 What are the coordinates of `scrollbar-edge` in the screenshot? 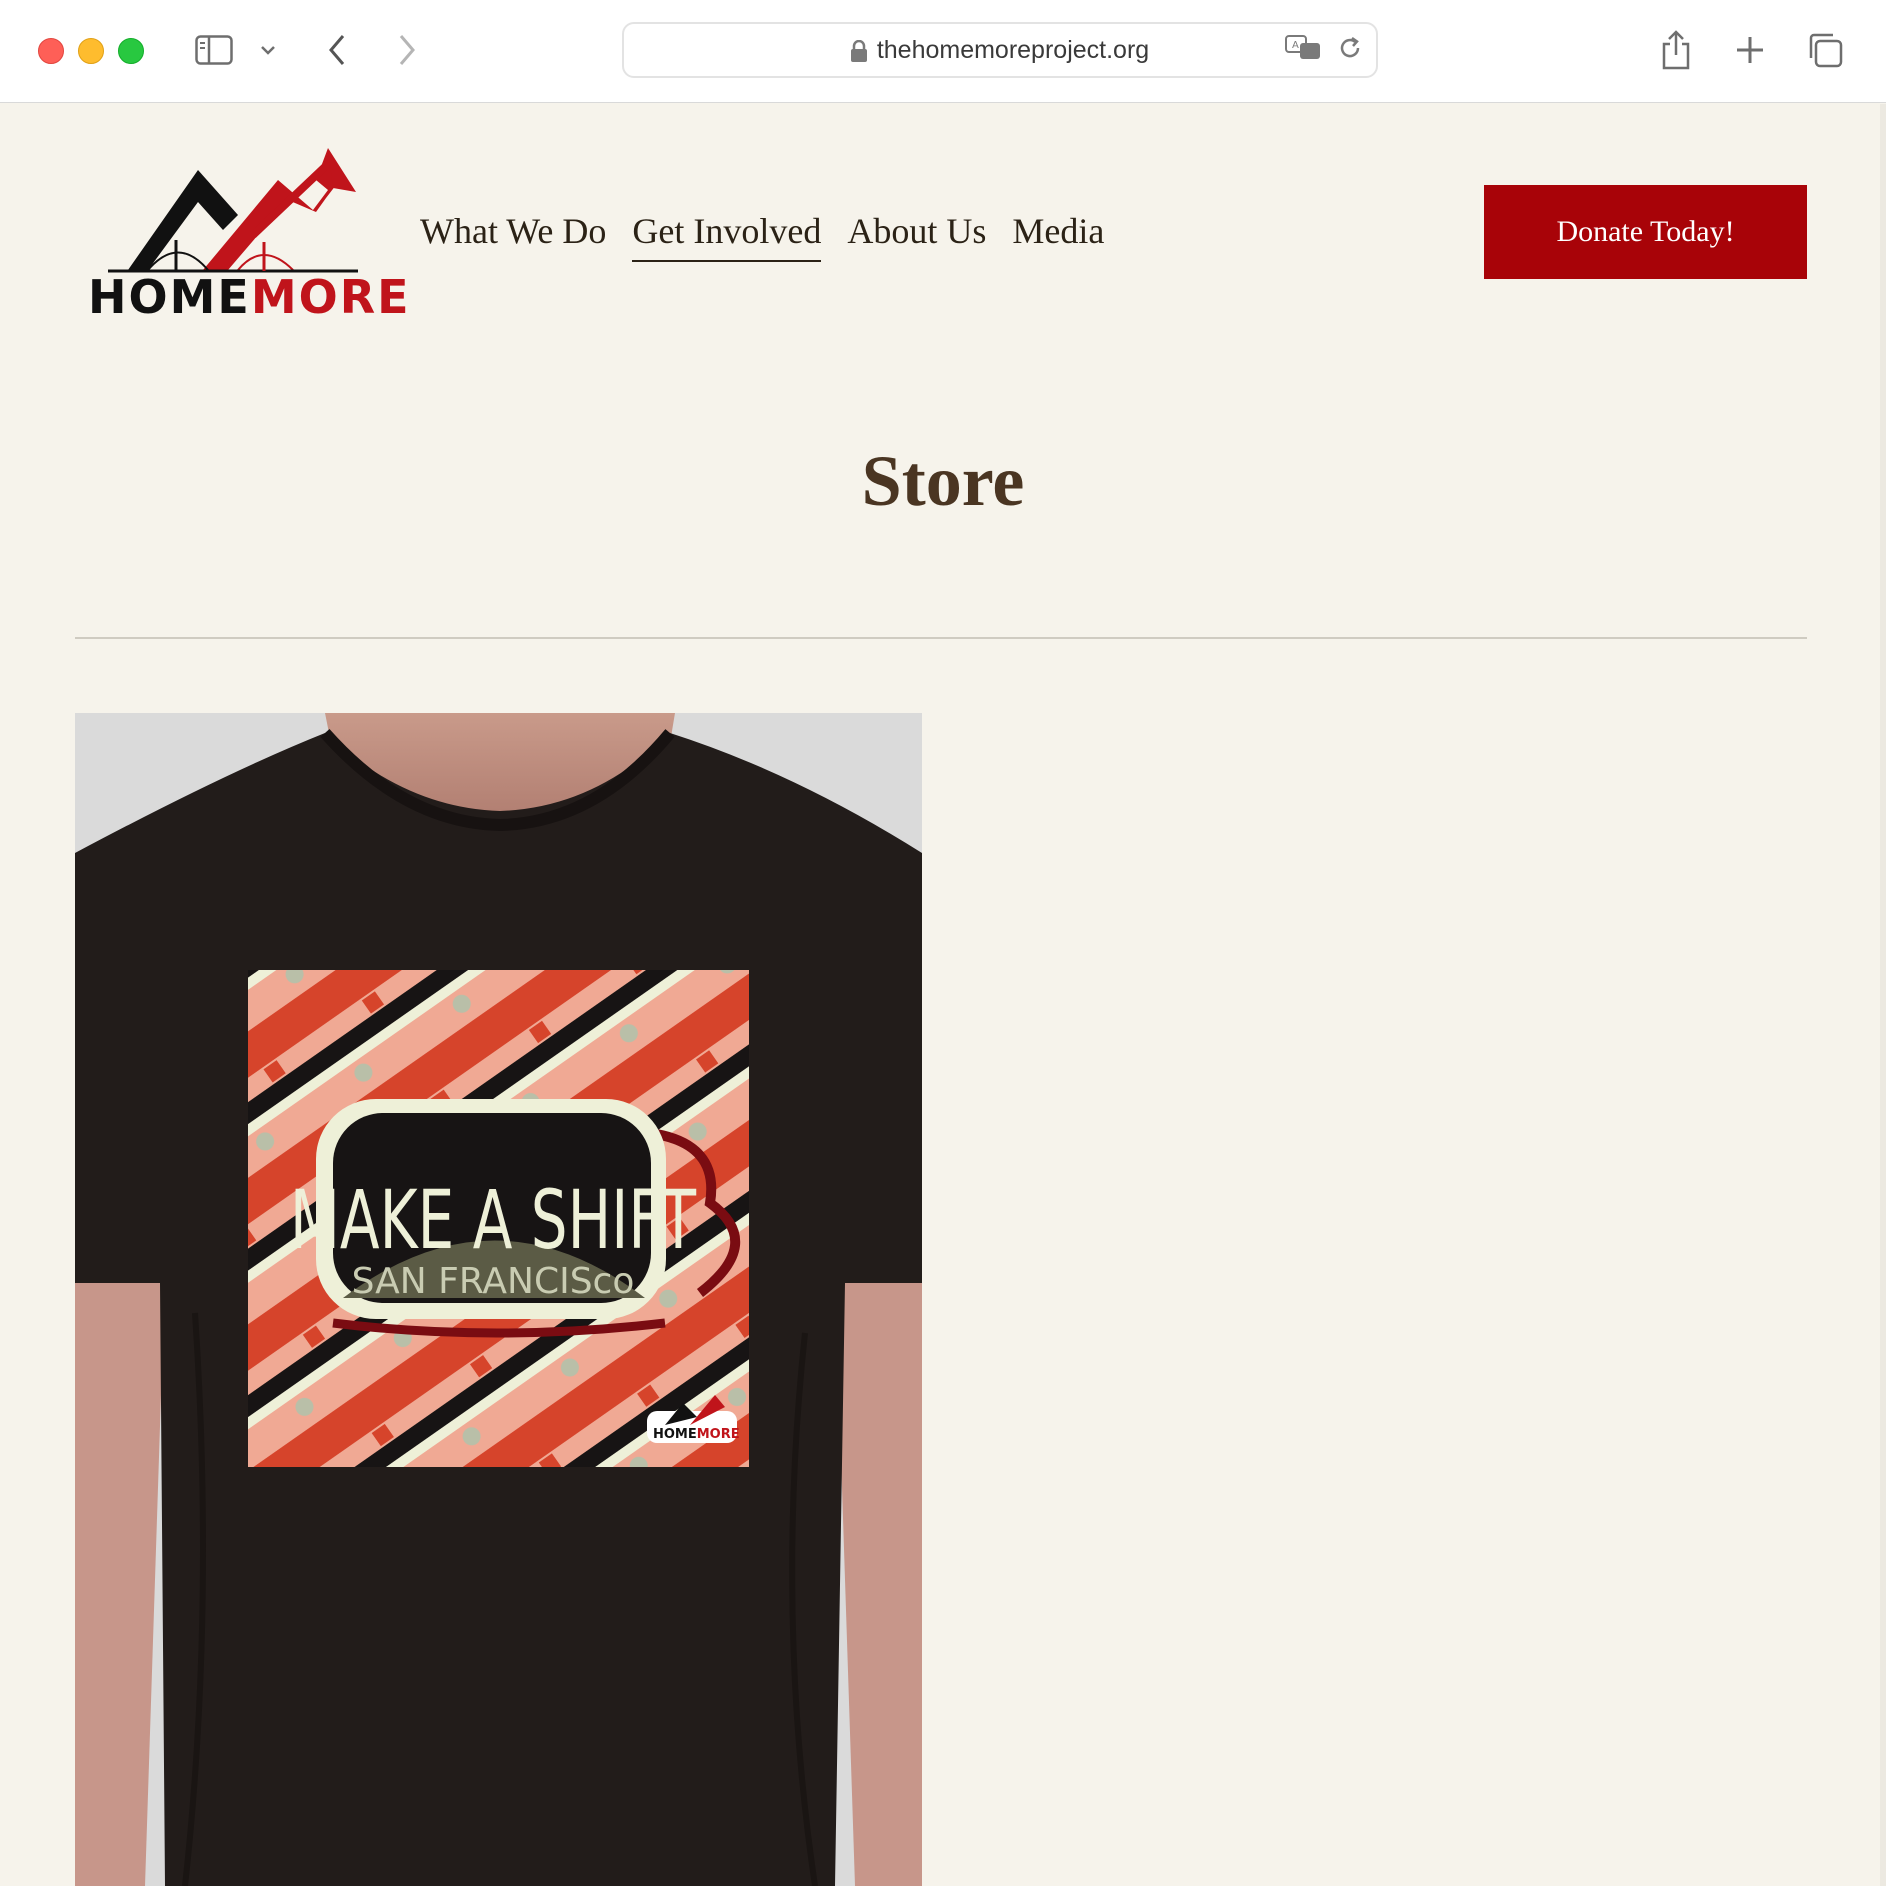 It's located at (1883, 995).